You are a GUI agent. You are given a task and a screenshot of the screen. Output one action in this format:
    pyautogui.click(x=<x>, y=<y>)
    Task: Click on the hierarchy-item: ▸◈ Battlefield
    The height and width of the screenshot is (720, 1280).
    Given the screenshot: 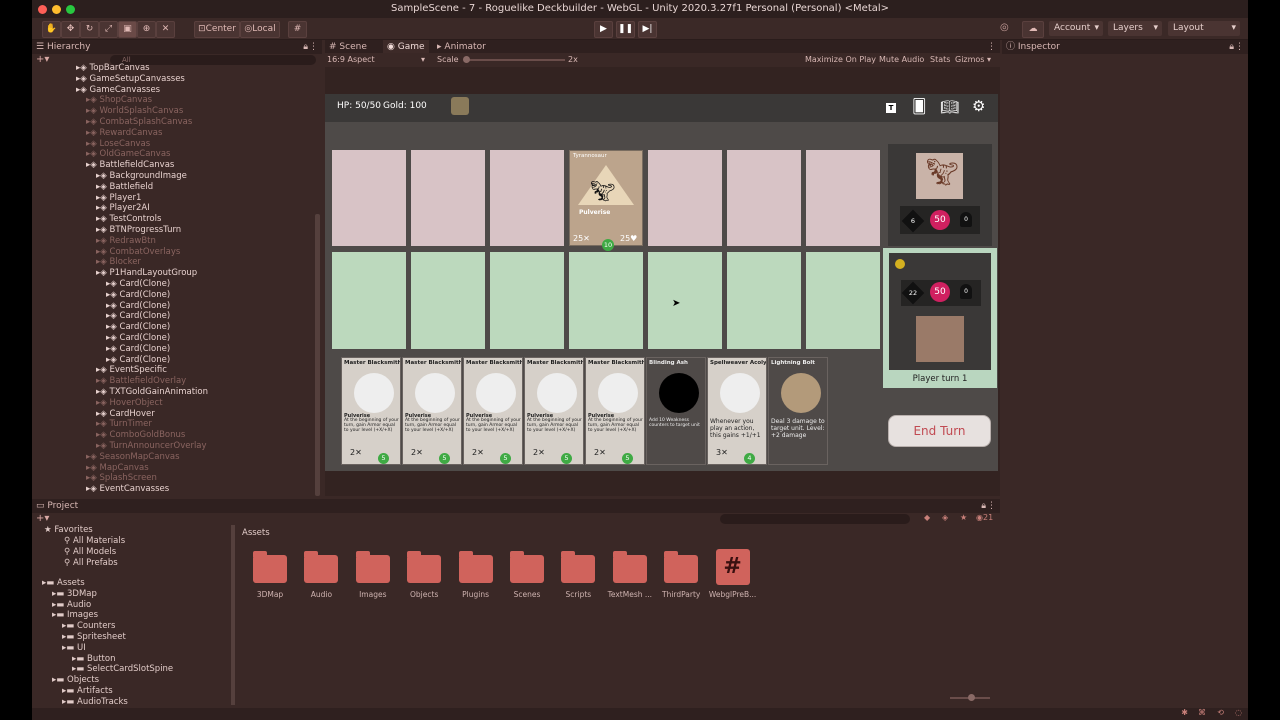 What is the action you would take?
    pyautogui.click(x=124, y=187)
    